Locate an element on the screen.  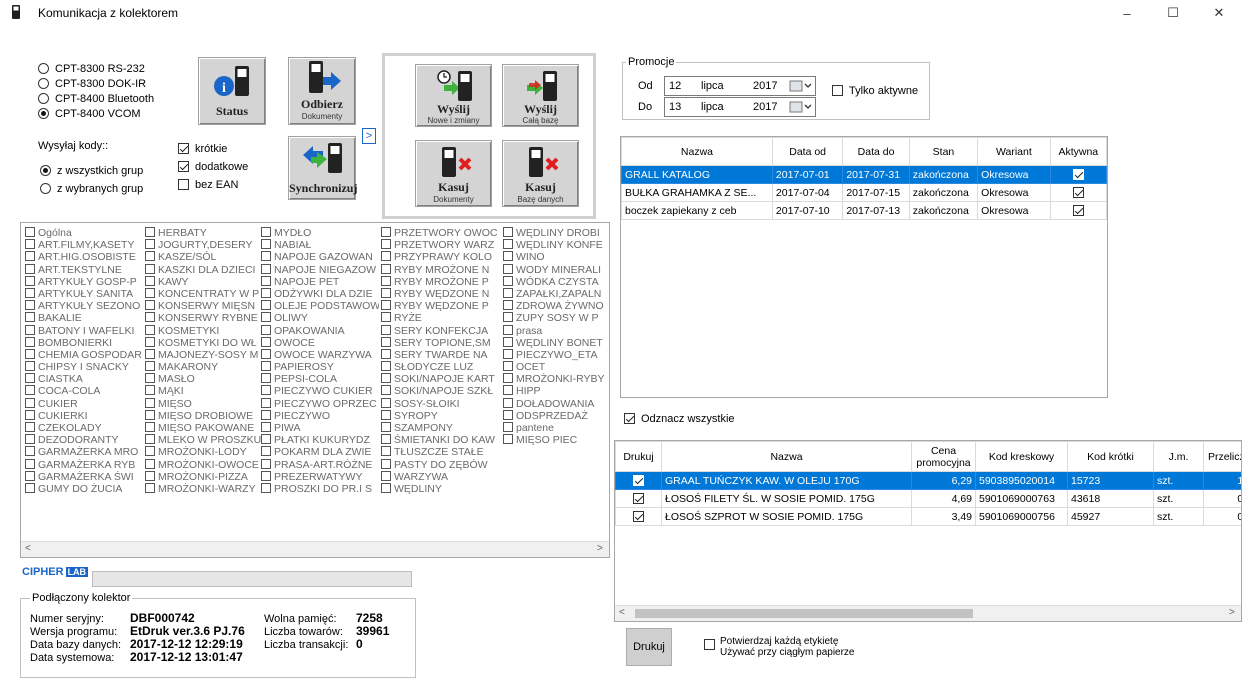
calendar-dropdown-icon is located at coordinates (801, 108).